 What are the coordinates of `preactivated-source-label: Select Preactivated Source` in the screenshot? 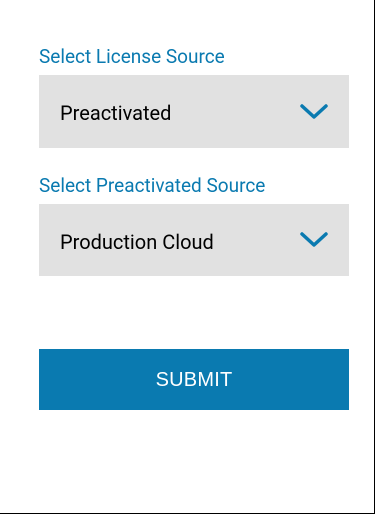 It's located at (152, 185).